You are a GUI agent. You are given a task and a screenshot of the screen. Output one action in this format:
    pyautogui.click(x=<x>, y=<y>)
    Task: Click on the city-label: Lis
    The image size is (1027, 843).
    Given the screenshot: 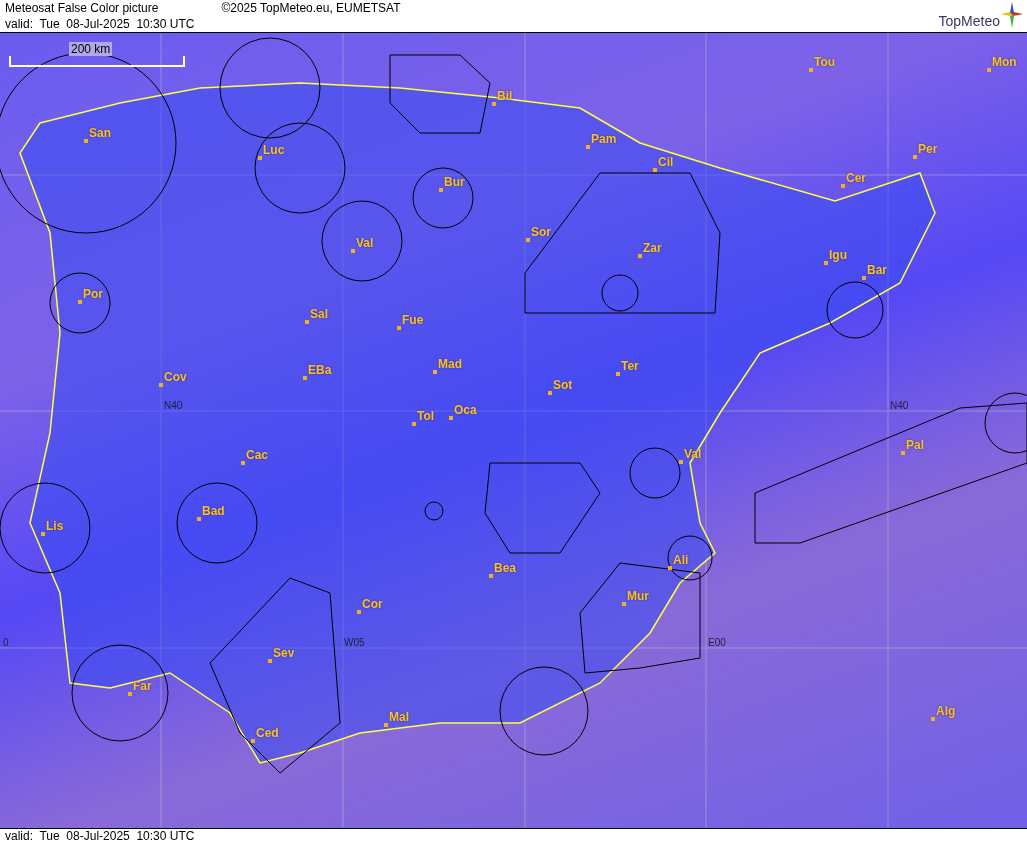 What is the action you would take?
    pyautogui.click(x=55, y=526)
    